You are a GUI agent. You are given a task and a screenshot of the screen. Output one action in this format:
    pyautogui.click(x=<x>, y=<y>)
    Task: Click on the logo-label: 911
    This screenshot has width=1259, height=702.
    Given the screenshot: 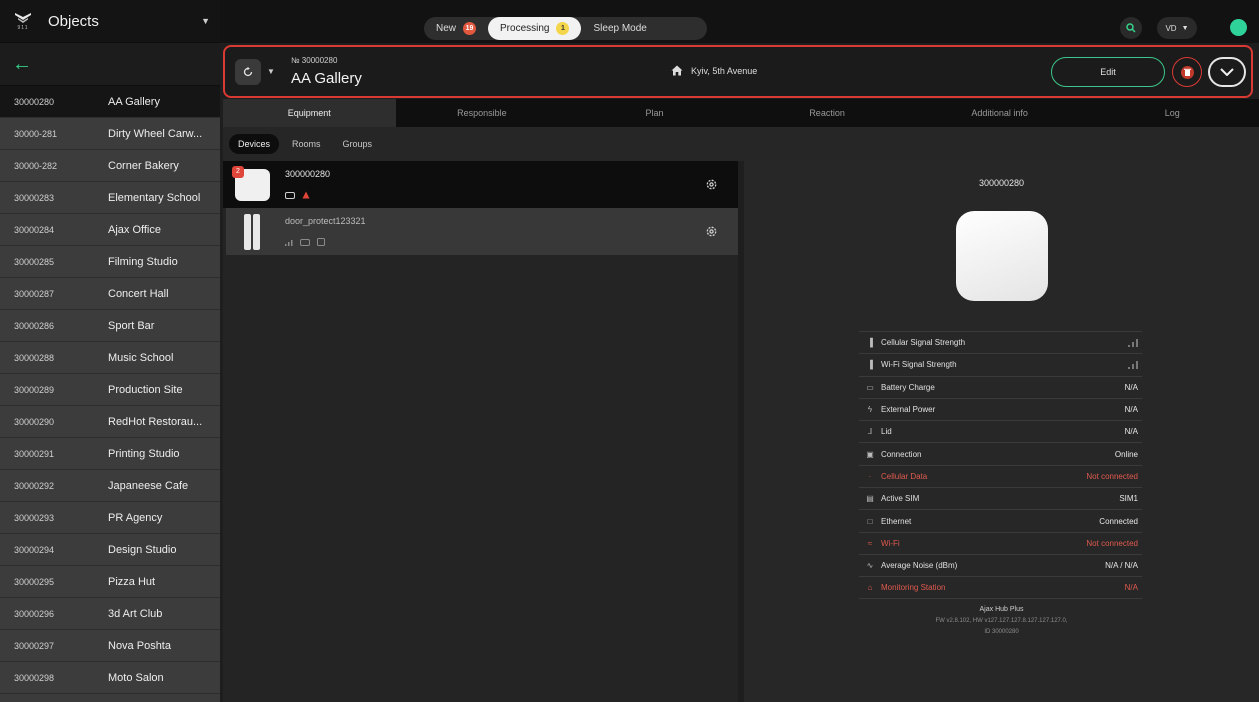 What is the action you would take?
    pyautogui.click(x=23, y=27)
    